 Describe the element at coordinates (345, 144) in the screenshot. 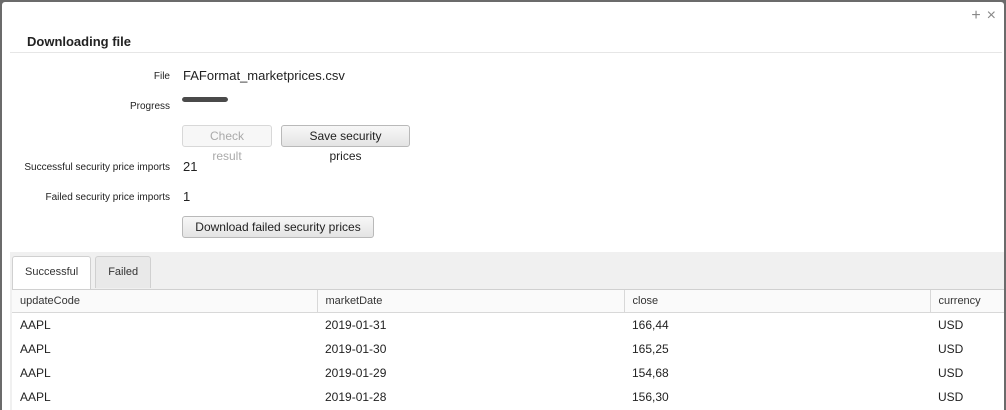

I see `save-security-prices-button: Save security prices` at that location.